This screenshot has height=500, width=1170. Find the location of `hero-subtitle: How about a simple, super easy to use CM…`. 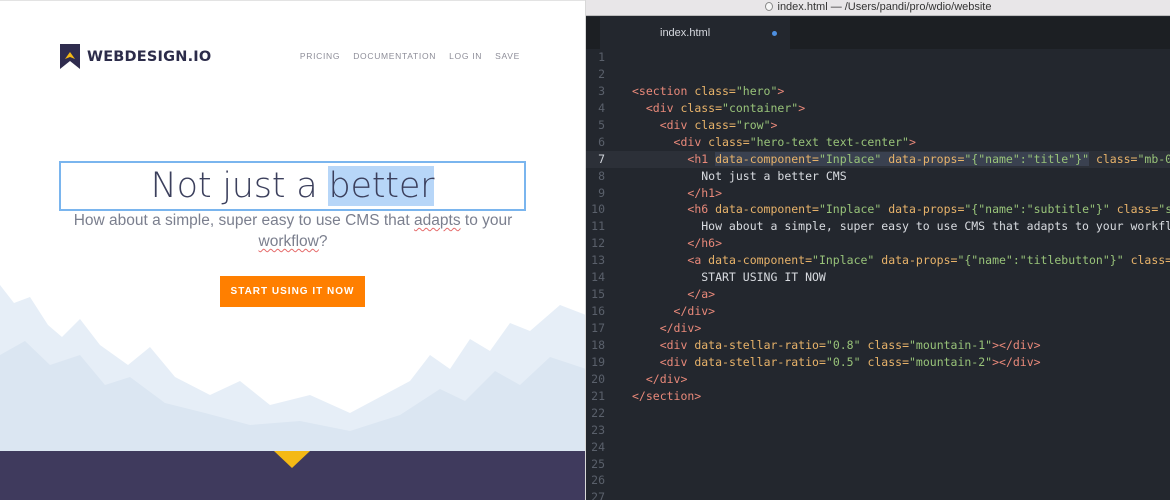

hero-subtitle: How about a simple, super easy to use CM… is located at coordinates (293, 231).